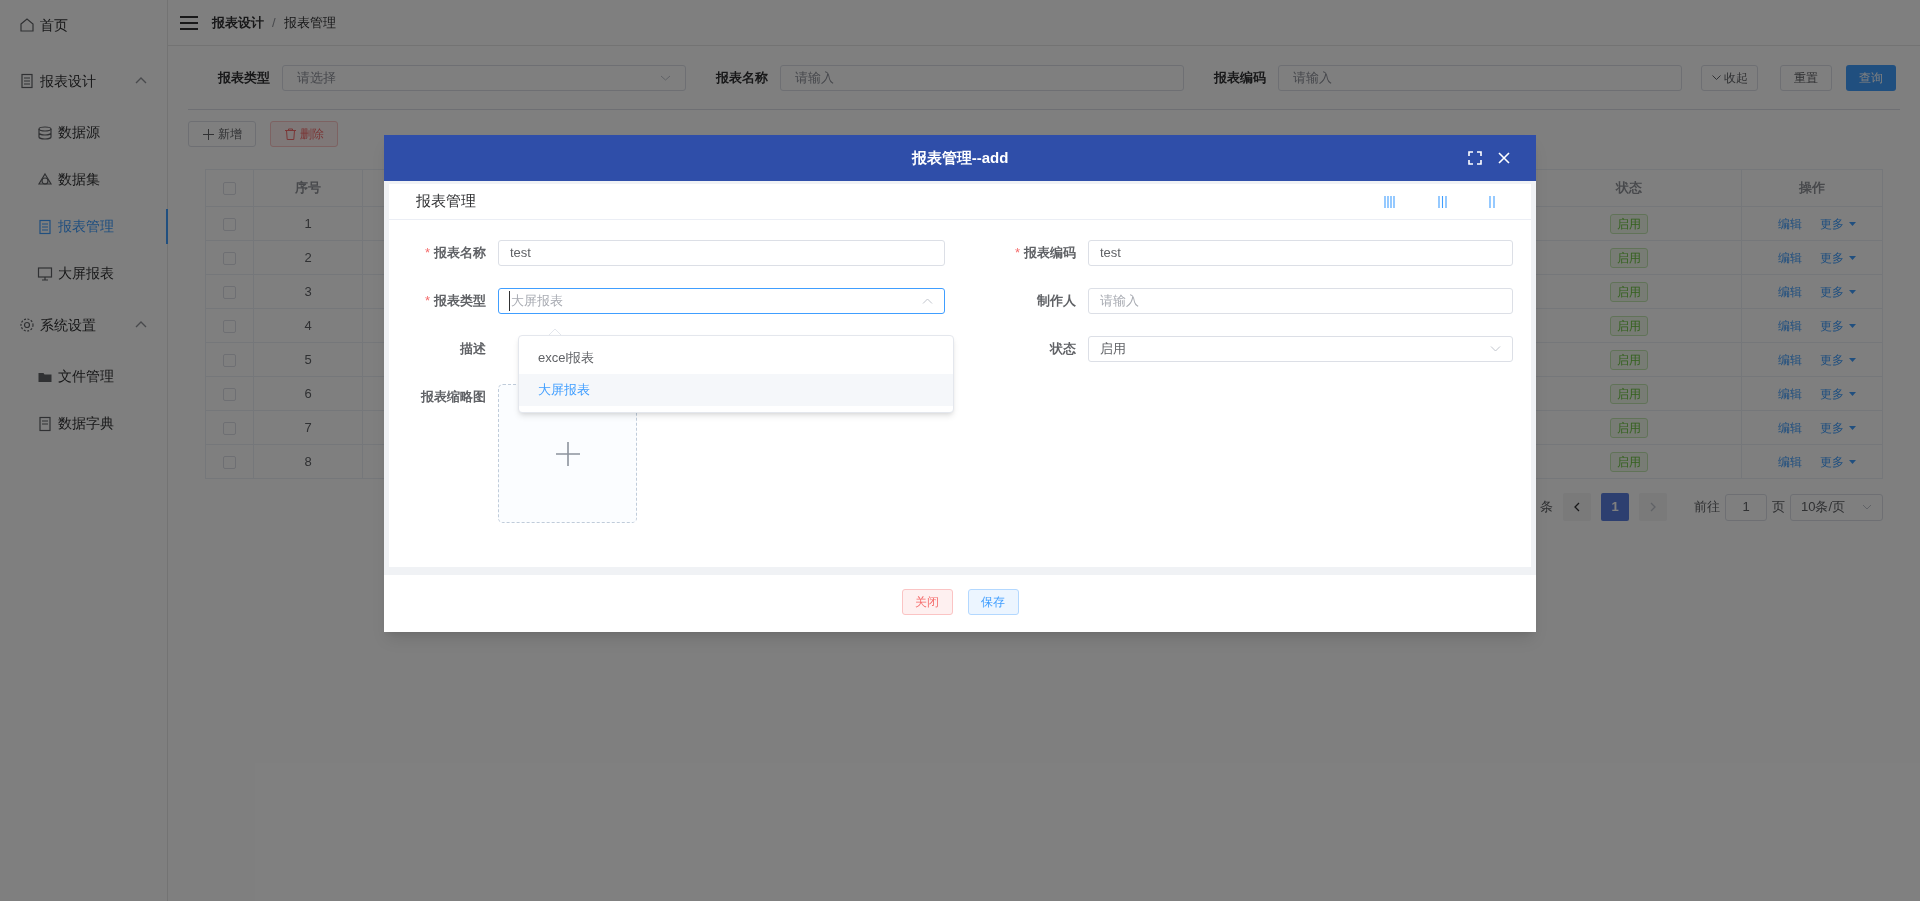  I want to click on fullscreen-icon, so click(1475, 158).